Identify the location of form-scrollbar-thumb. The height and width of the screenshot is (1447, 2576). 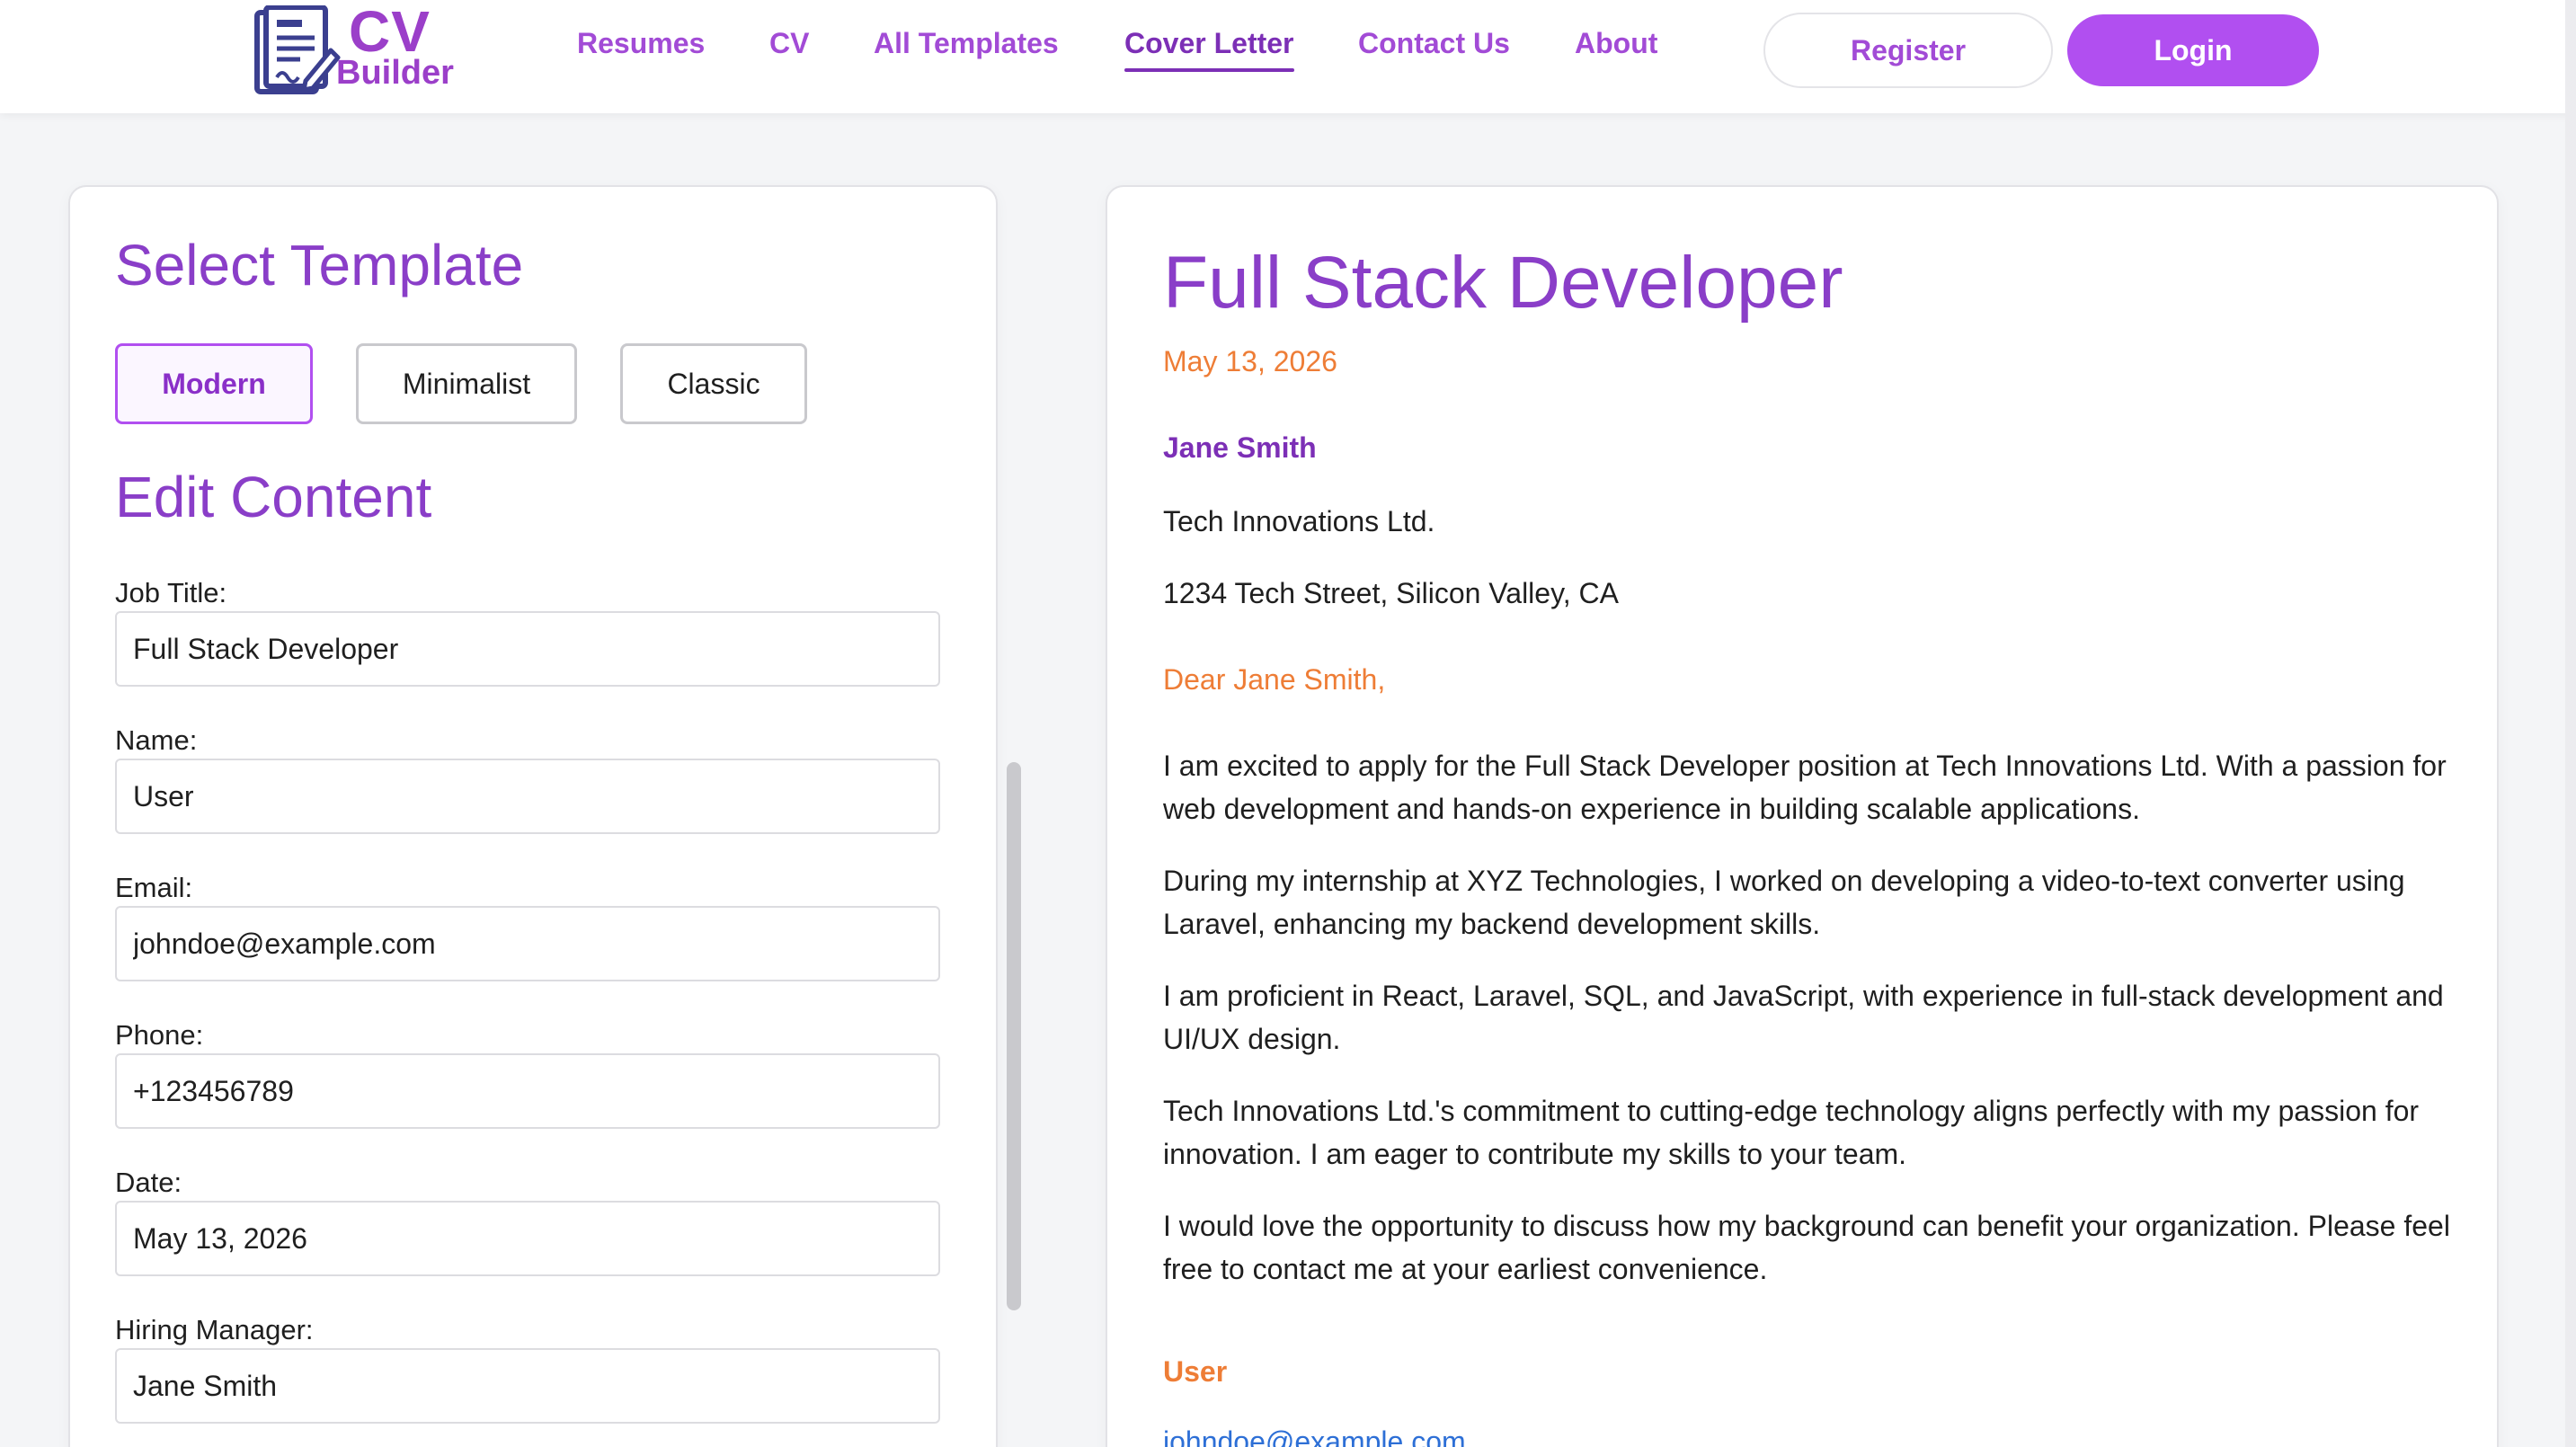
(1014, 1036).